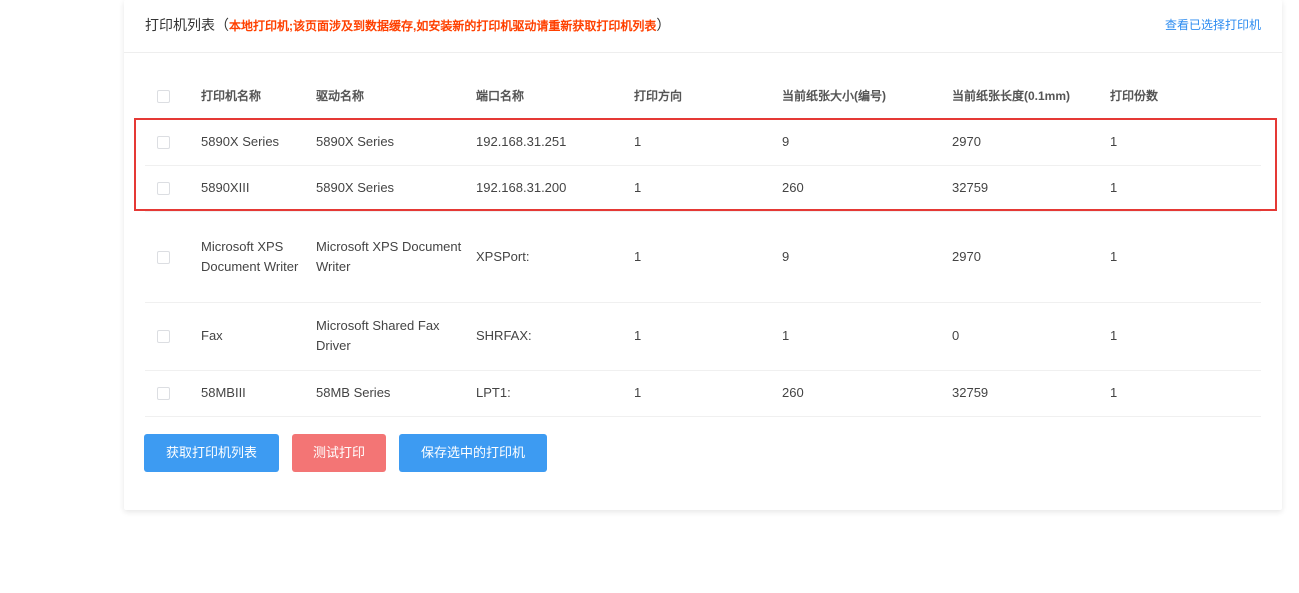  Describe the element at coordinates (392, 256) in the screenshot. I see `driver-name-cell: Microsoft XPS Document Writer` at that location.